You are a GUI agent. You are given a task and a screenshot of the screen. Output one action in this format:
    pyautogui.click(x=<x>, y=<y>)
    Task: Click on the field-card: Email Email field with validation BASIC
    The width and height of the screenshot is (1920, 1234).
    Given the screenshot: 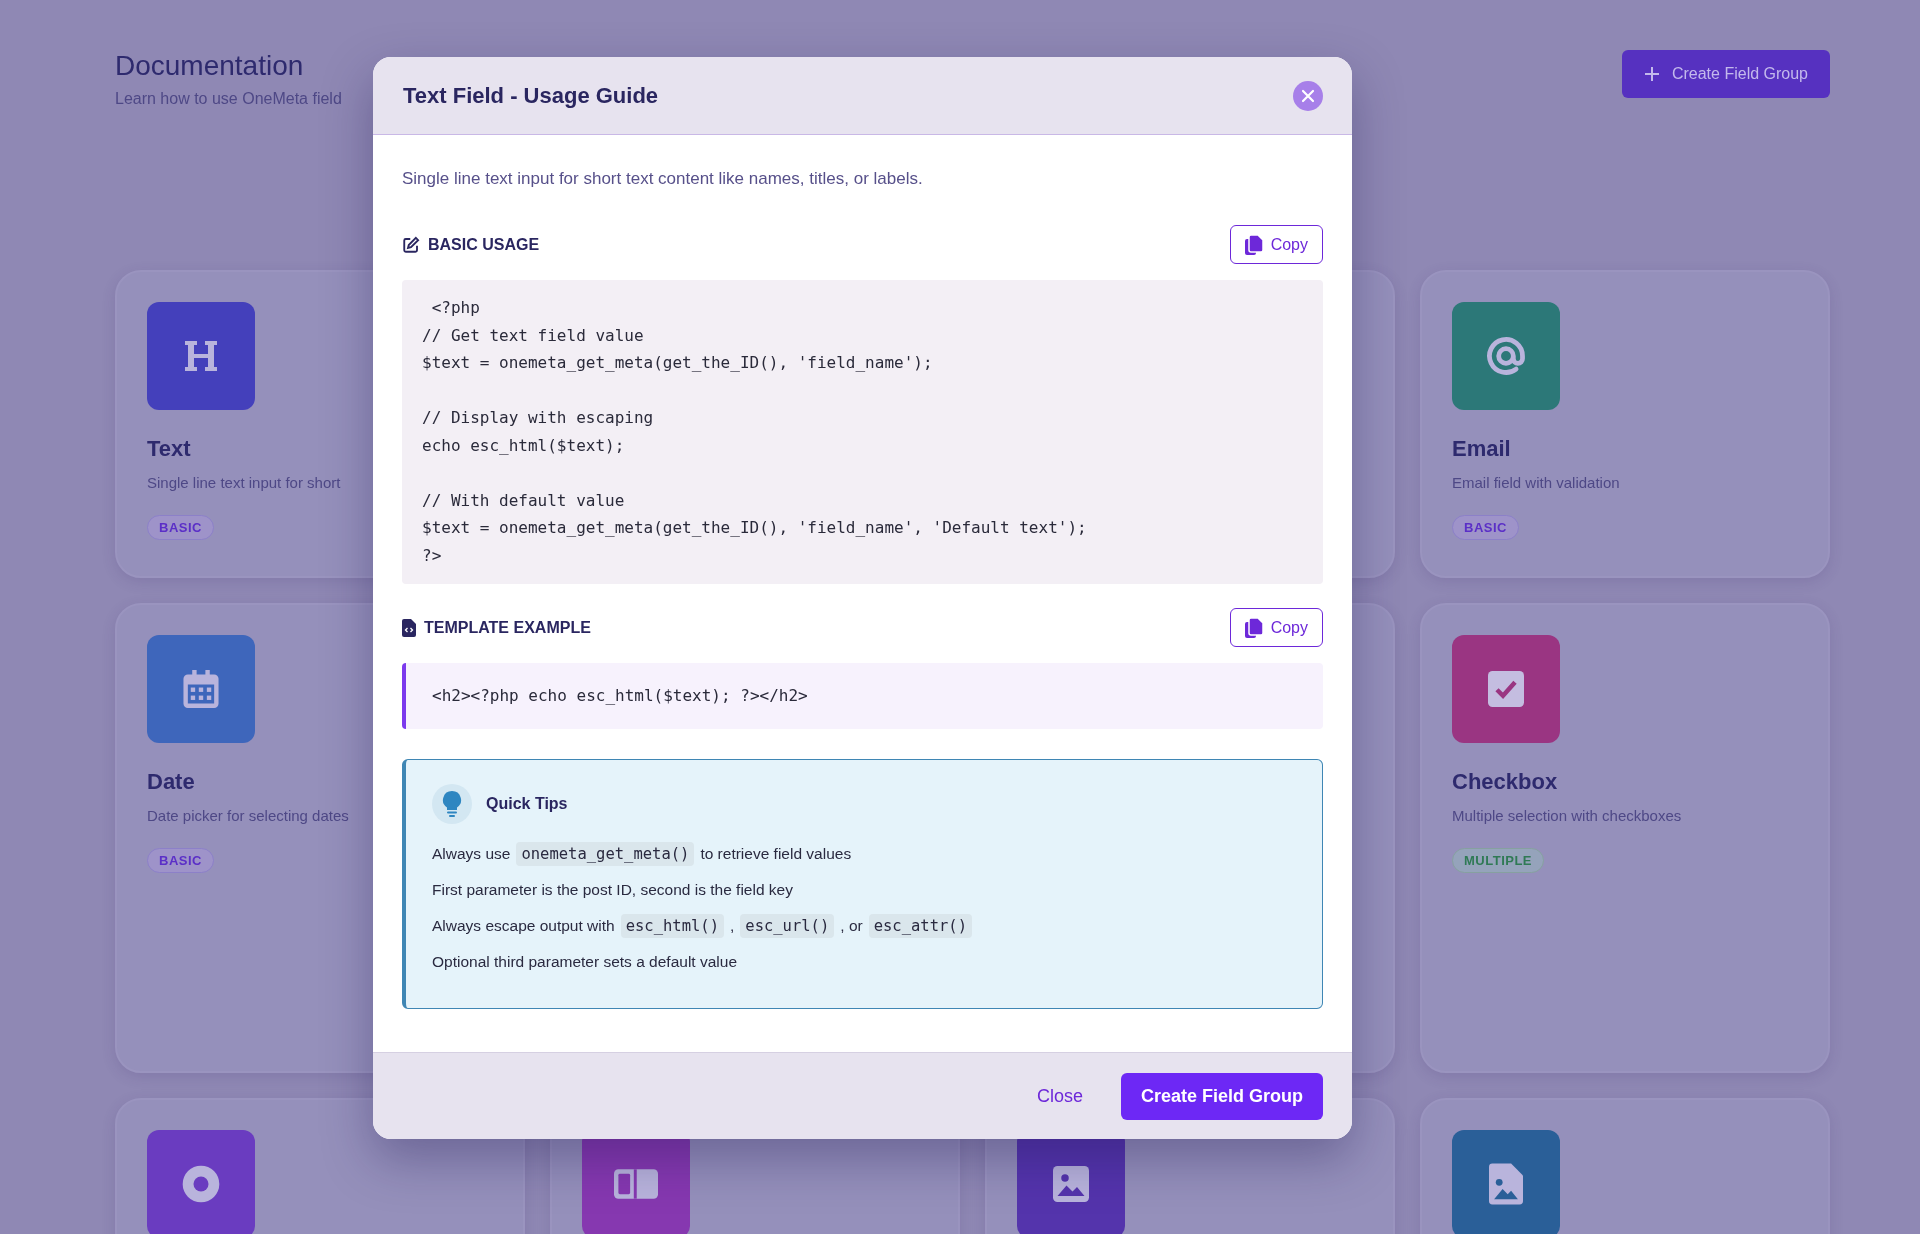 What is the action you would take?
    pyautogui.click(x=1625, y=424)
    